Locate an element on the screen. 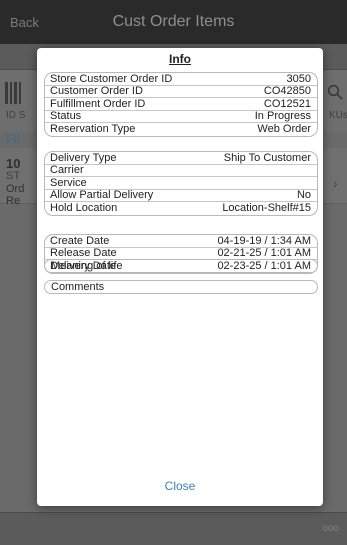 The height and width of the screenshot is (545, 347). info-label: Delivery Type is located at coordinates (83, 157).